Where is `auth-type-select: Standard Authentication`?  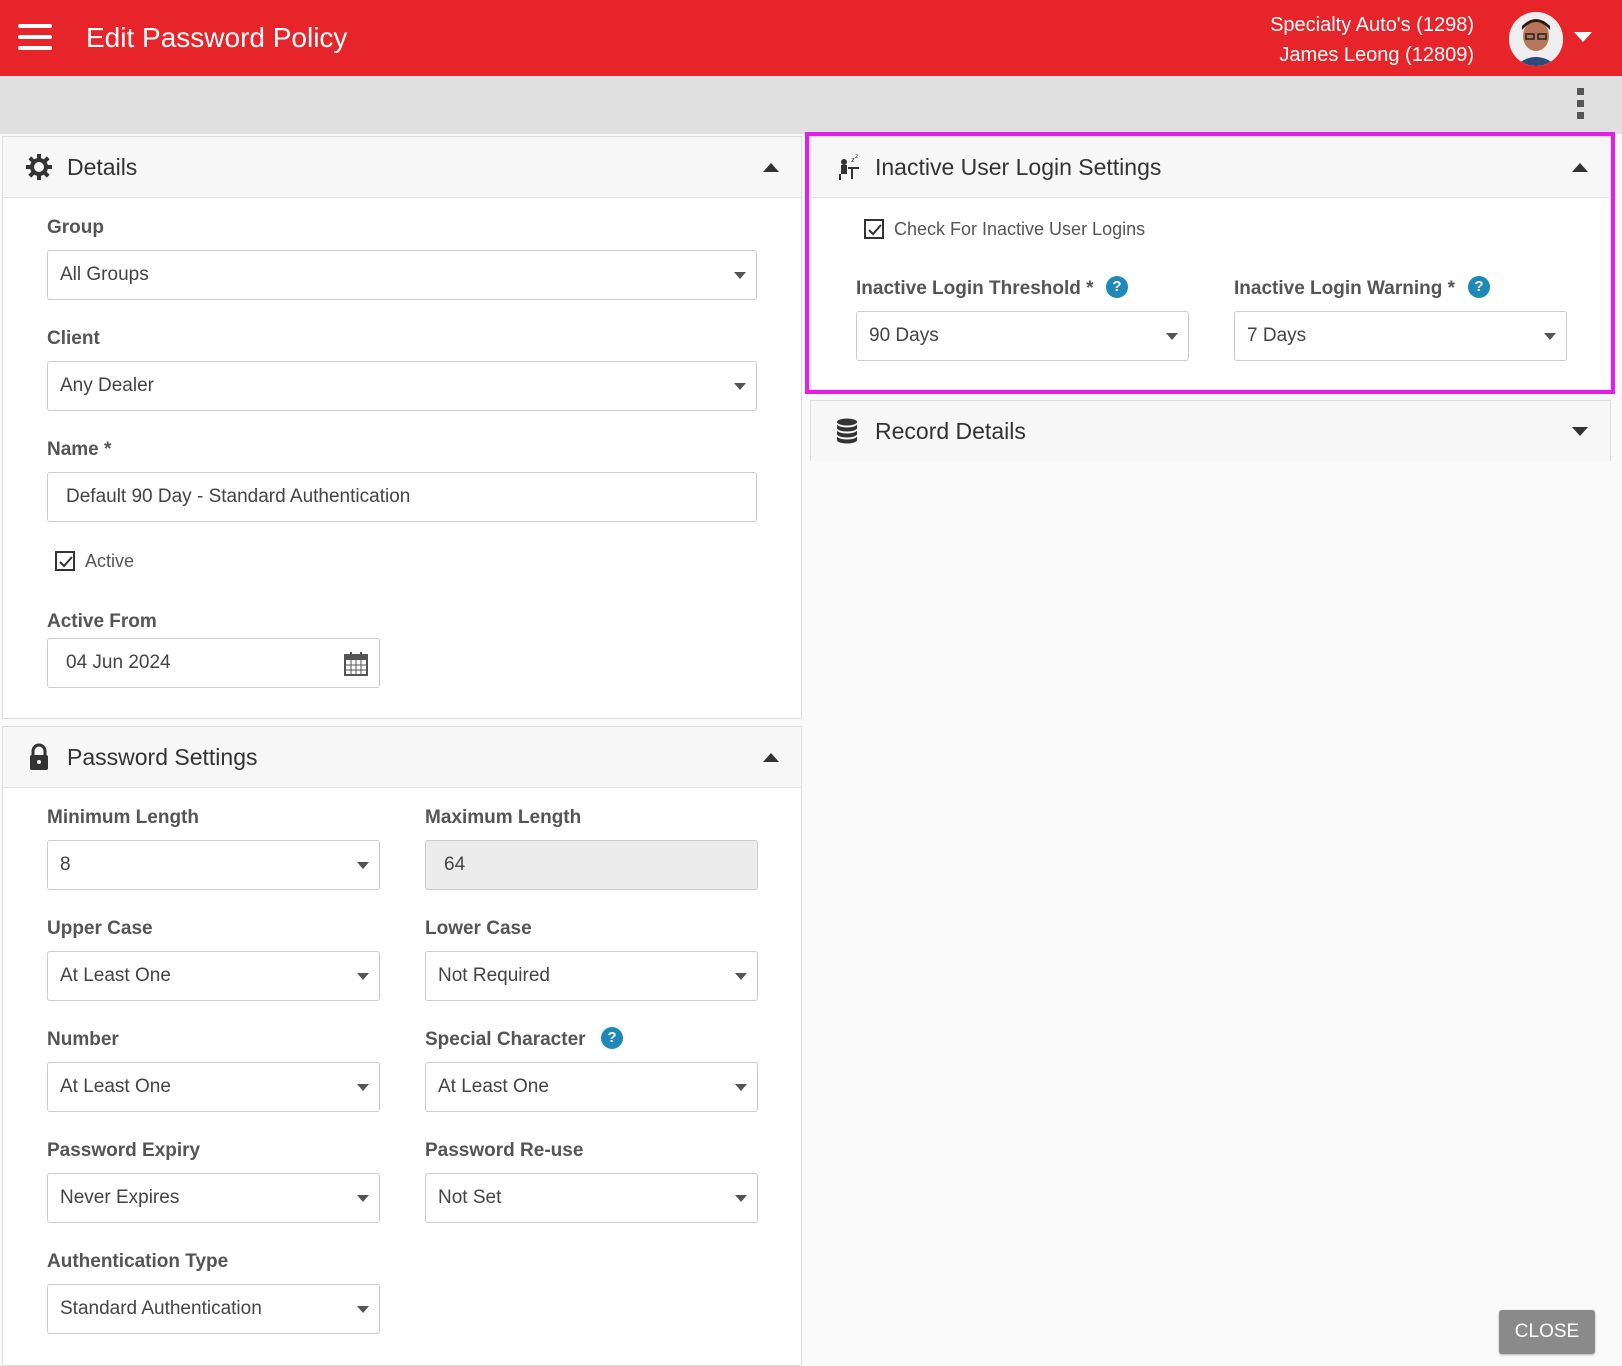
auth-type-select: Standard Authentication is located at coordinates (213, 1309).